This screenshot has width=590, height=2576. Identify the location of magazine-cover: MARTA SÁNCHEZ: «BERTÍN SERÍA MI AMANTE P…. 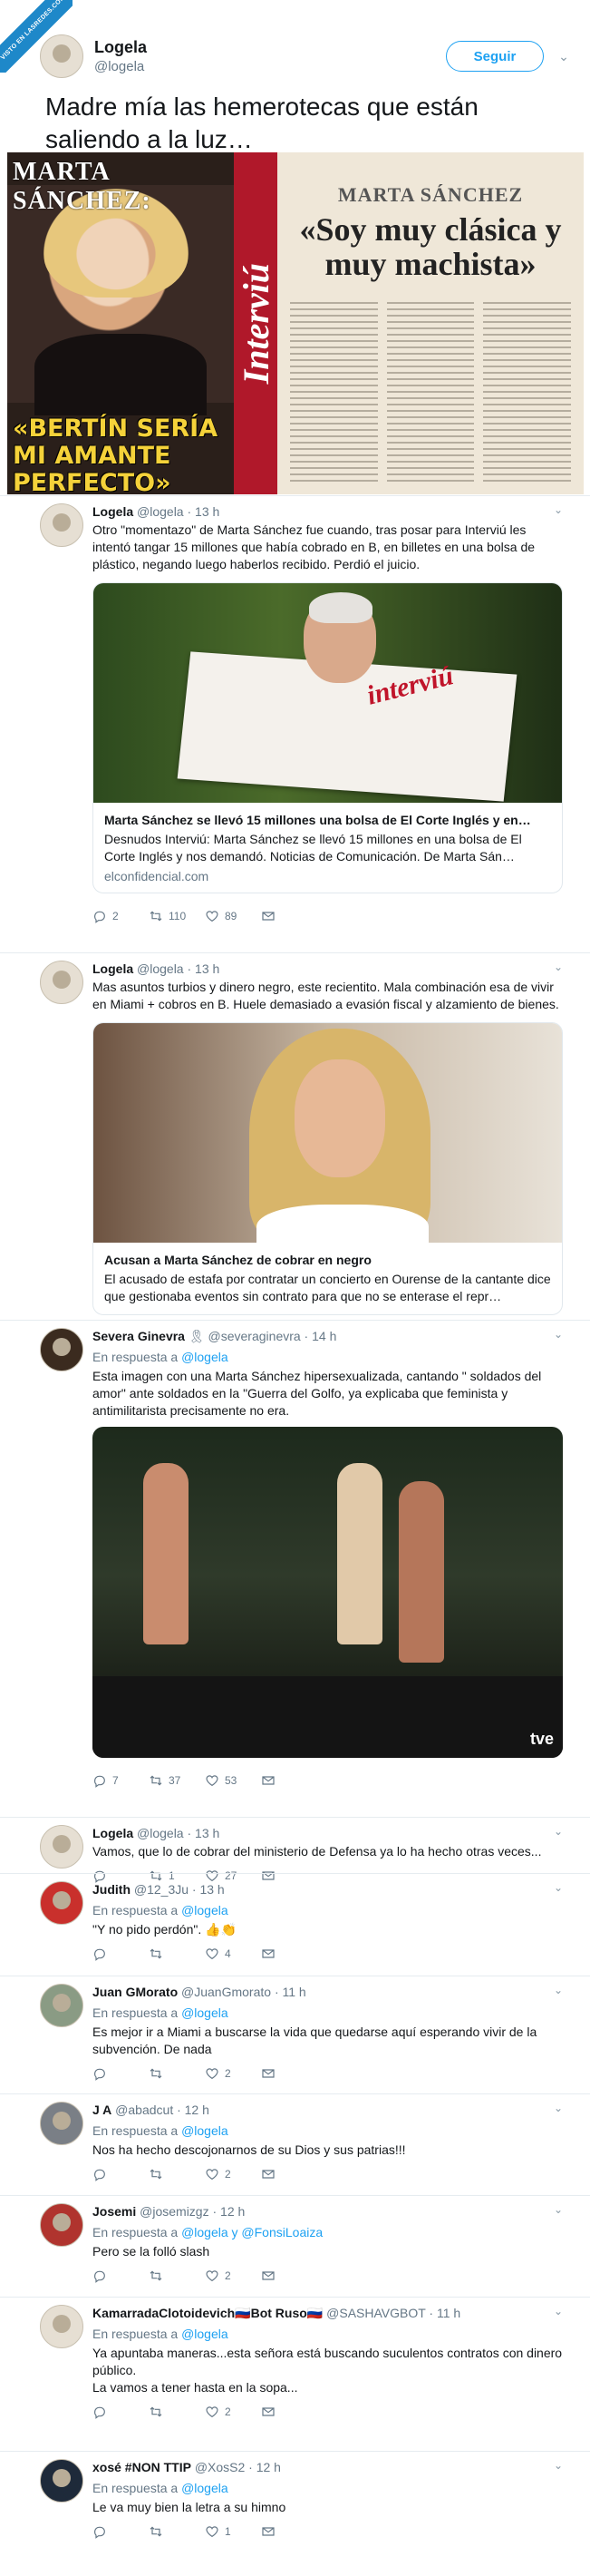
(120, 323).